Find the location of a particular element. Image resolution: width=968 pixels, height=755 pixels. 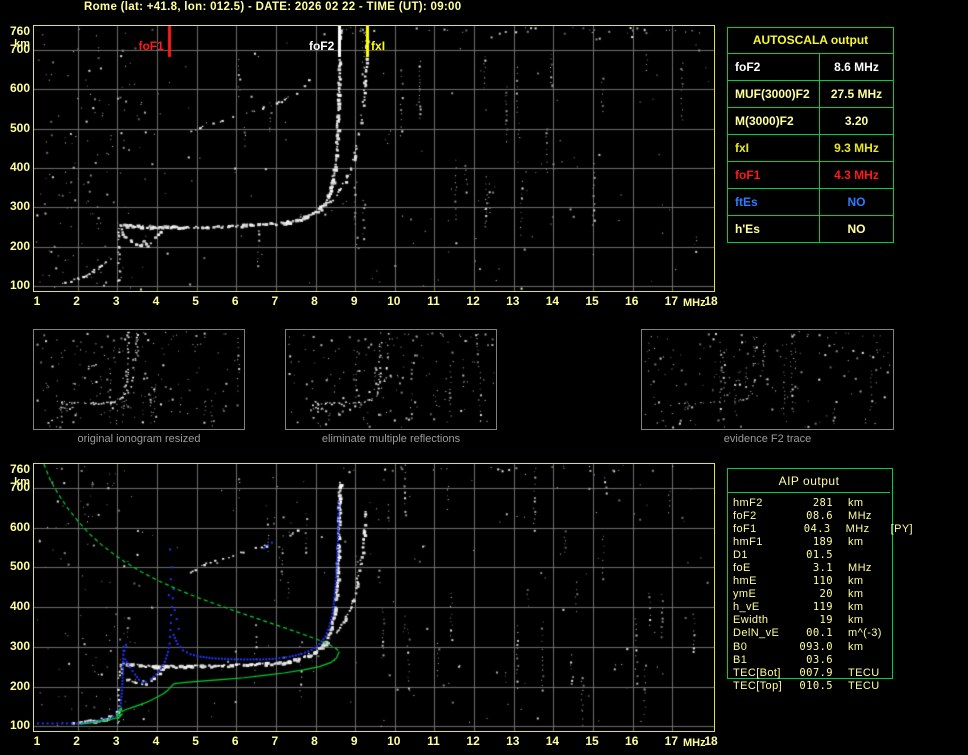

aip-row-value: 08.6 is located at coordinates (819, 515).